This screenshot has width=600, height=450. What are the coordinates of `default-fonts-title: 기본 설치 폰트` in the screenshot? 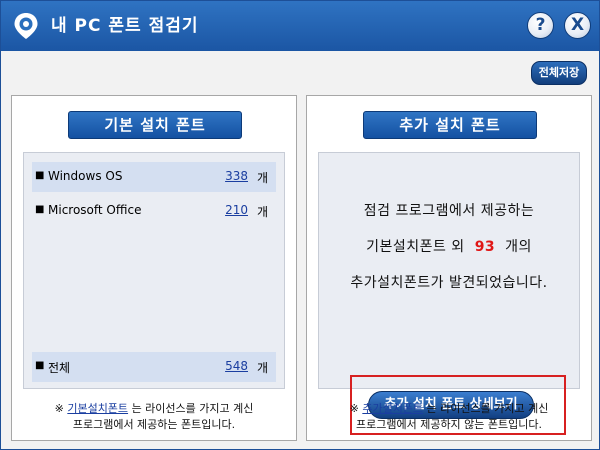 It's located at (155, 125).